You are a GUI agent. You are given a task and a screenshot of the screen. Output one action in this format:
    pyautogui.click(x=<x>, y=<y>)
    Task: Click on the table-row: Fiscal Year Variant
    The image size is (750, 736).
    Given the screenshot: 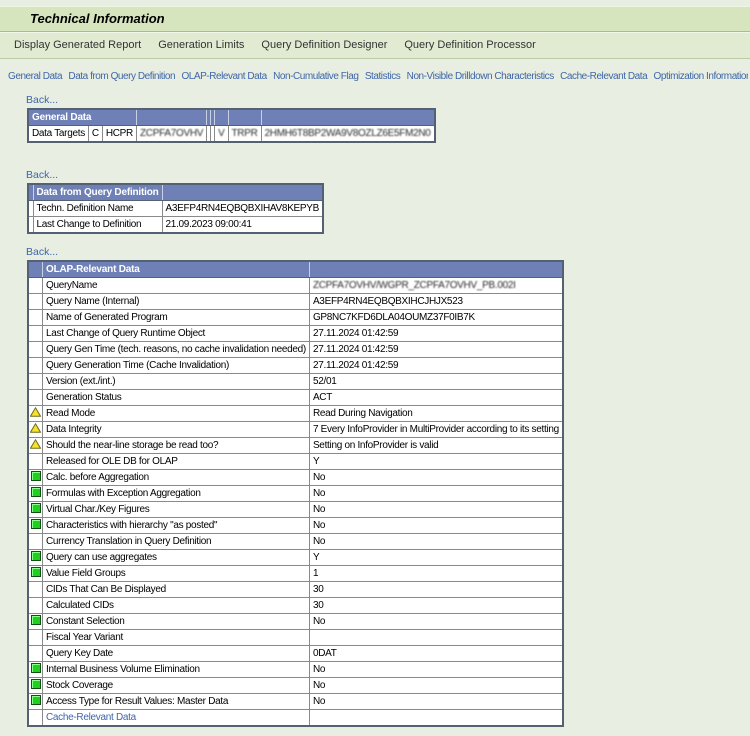 What is the action you would take?
    pyautogui.click(x=295, y=637)
    